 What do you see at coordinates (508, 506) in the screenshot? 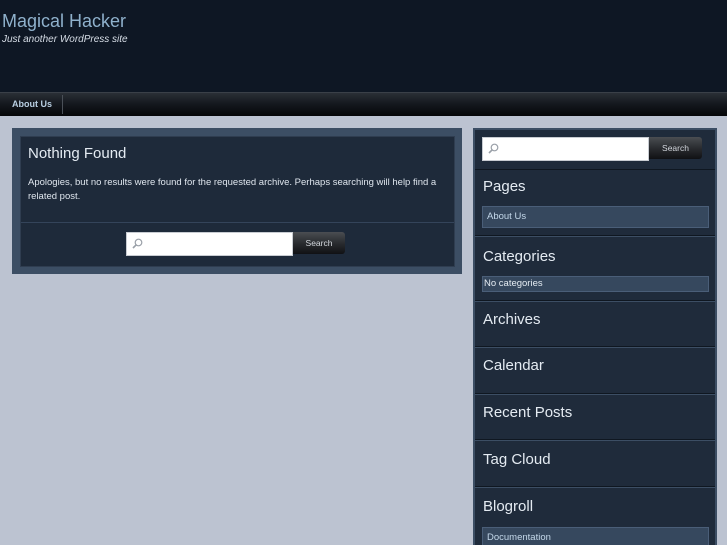
I see `widget-title-blogroll: Blogroll` at bounding box center [508, 506].